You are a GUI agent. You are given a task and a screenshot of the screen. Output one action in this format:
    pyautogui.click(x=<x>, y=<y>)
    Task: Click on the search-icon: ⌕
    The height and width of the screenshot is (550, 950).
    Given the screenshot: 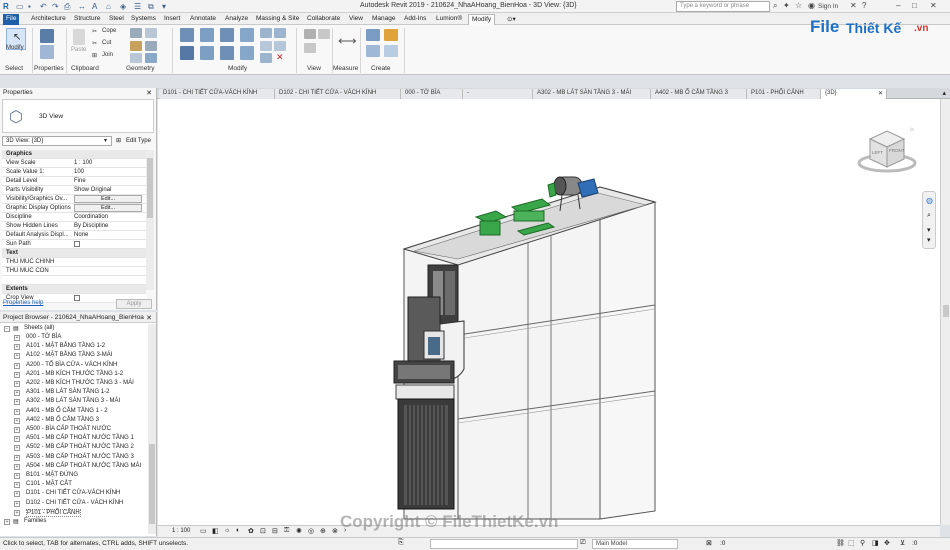 What is the action you would take?
    pyautogui.click(x=775, y=6)
    